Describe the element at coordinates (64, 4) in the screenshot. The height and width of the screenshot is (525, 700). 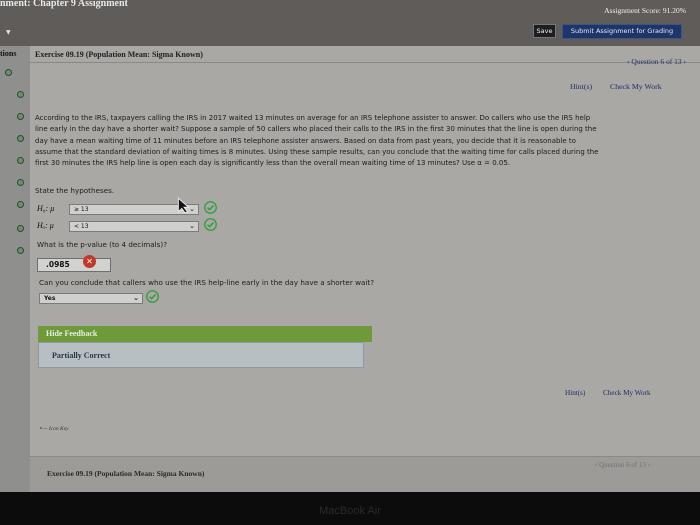
I see `assignment-title: nment: Chapter 9 Assignment` at that location.